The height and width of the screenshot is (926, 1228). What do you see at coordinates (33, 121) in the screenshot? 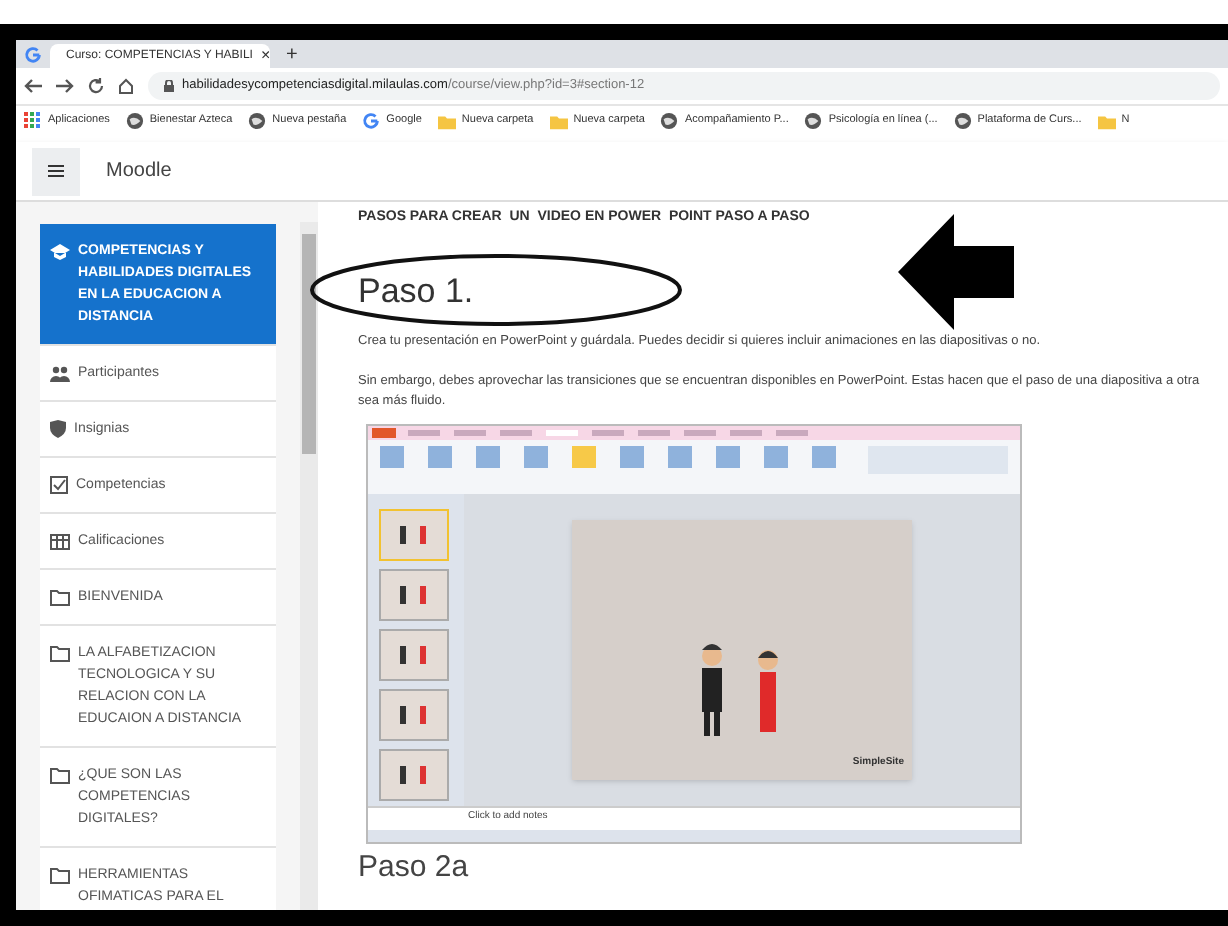
I see `apps-icon` at bounding box center [33, 121].